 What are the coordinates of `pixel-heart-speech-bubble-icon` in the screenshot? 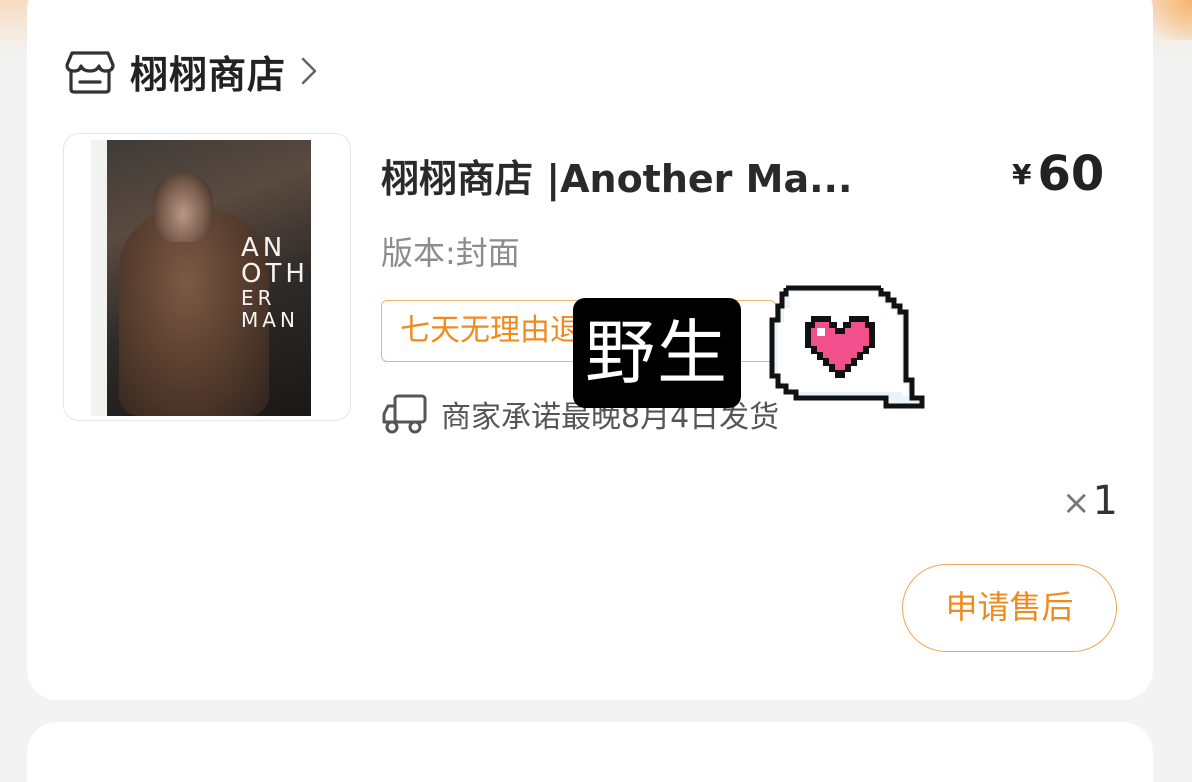 It's located at (847, 347).